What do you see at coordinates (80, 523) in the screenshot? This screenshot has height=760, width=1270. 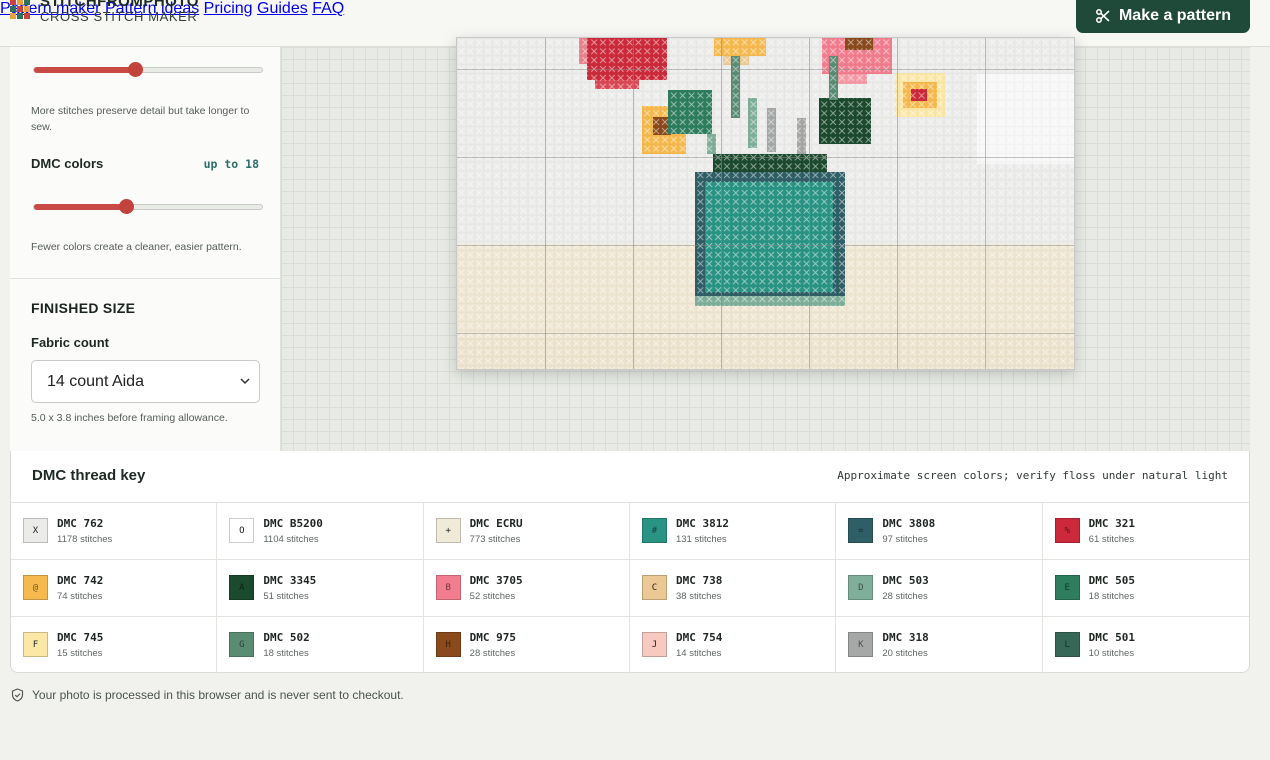 I see `thread-code: DMC 762` at bounding box center [80, 523].